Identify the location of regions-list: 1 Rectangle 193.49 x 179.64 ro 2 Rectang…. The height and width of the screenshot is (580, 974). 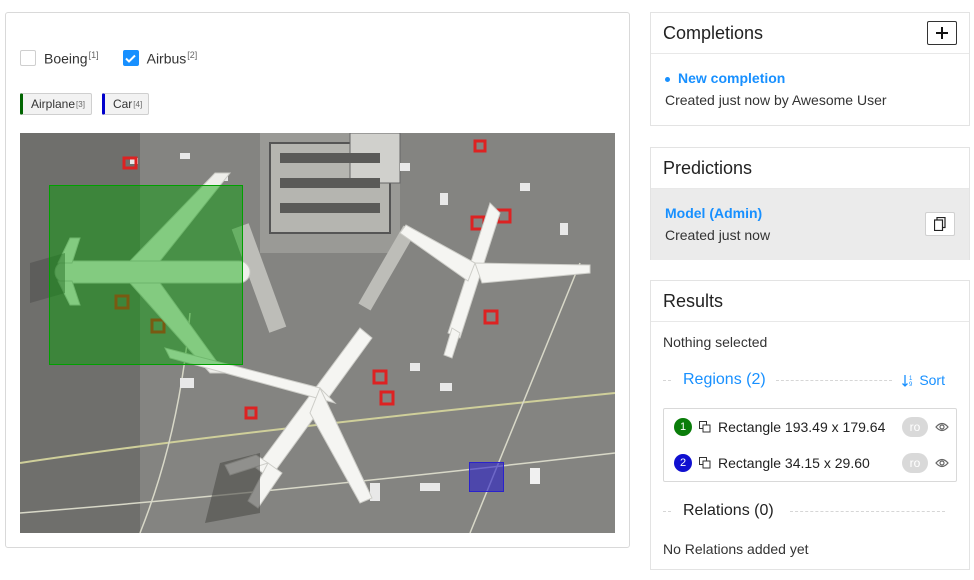
(810, 445).